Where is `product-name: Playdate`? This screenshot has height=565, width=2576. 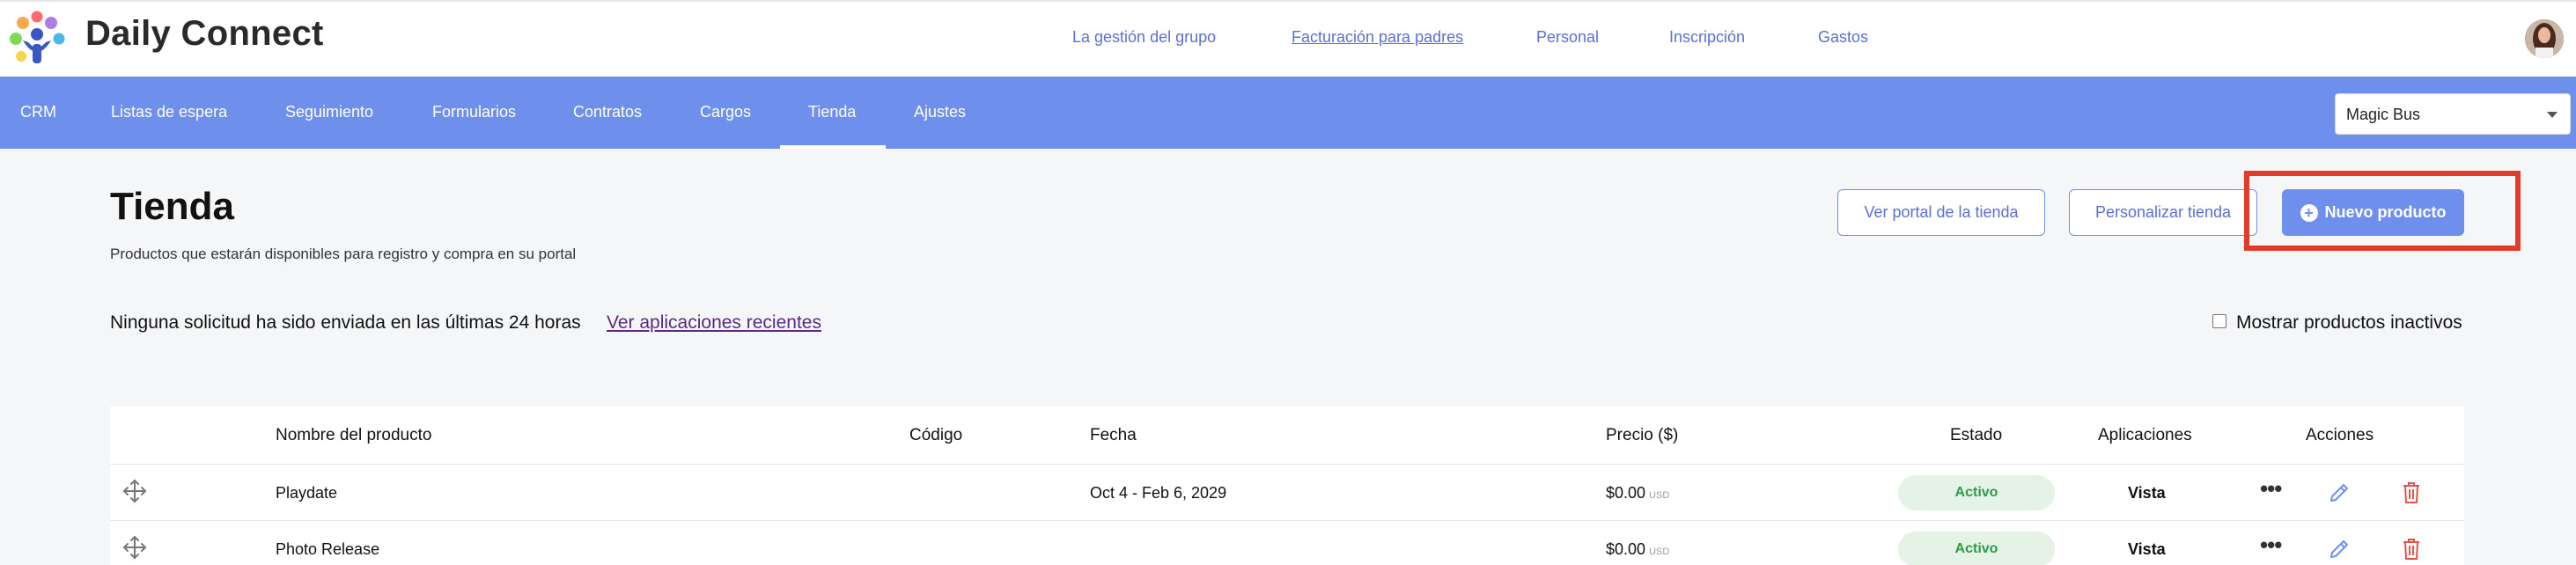
product-name: Playdate is located at coordinates (307, 493).